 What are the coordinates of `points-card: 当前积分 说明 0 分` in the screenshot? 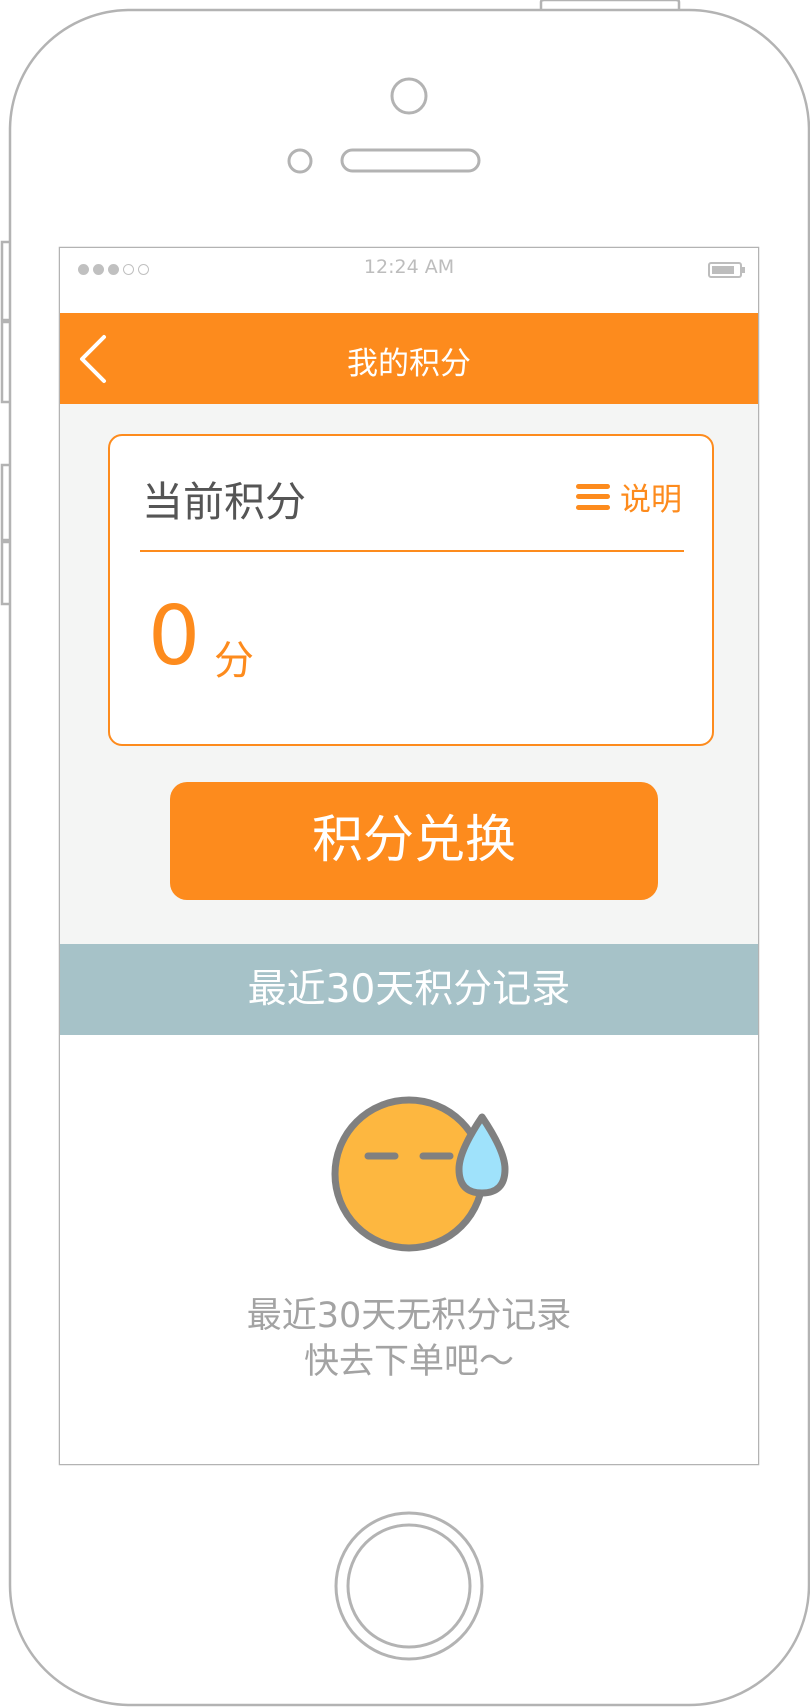 It's located at (411, 590).